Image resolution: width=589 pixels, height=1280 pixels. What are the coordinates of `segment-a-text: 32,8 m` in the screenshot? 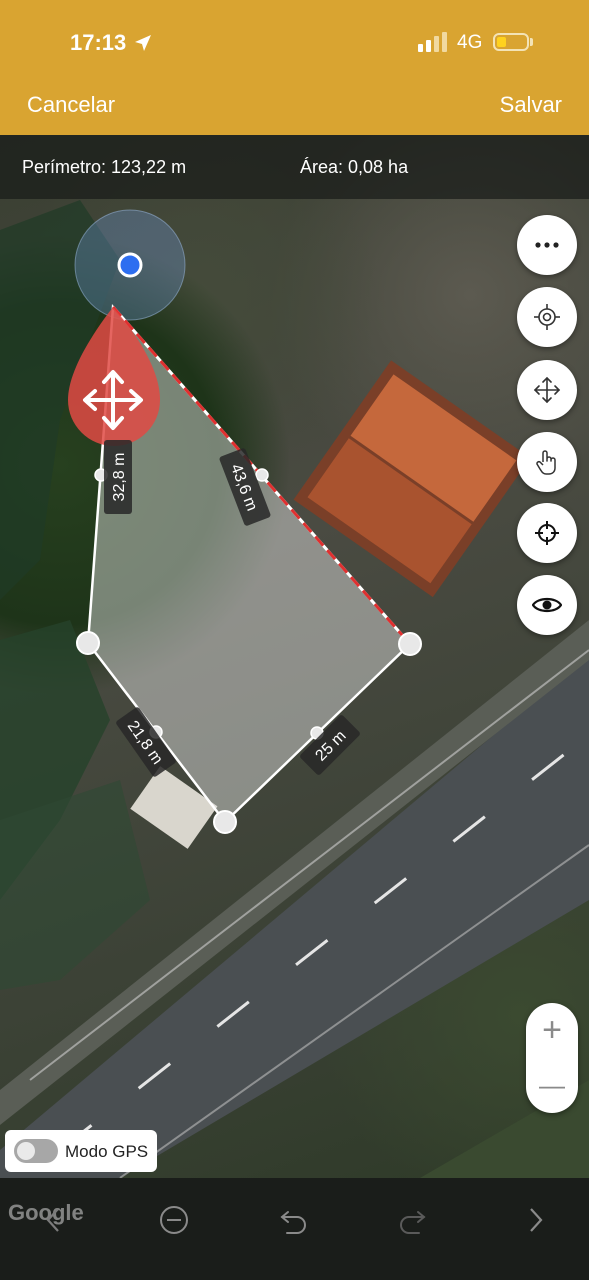 It's located at (119, 477).